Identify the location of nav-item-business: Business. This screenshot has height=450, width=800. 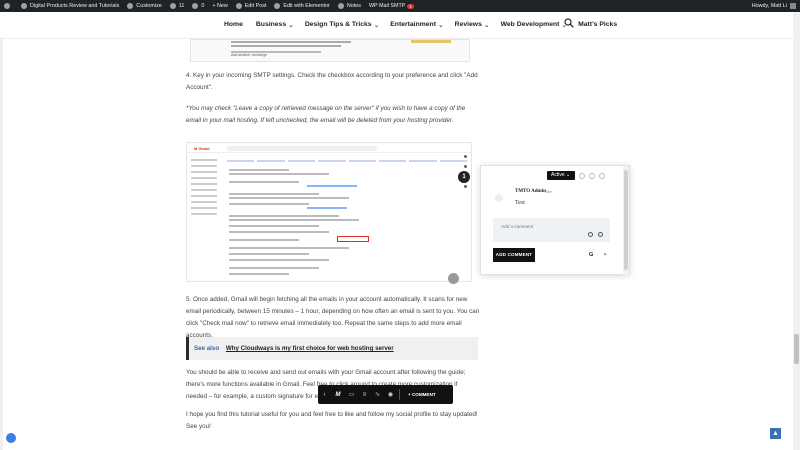
(271, 25).